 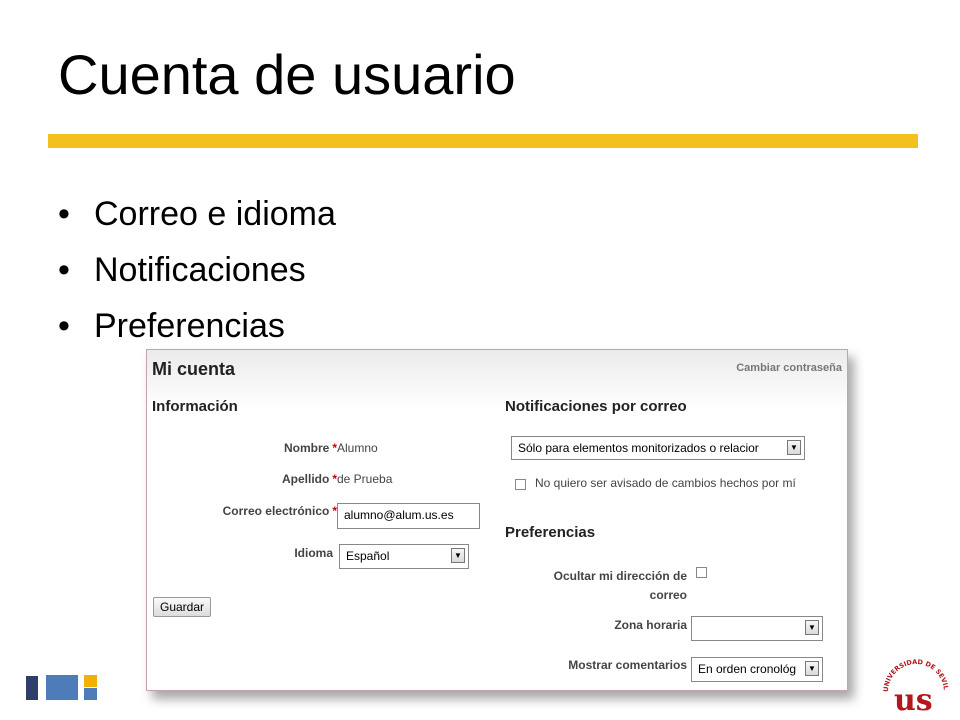 I want to click on preferences-heading: Preferencias, so click(x=550, y=532).